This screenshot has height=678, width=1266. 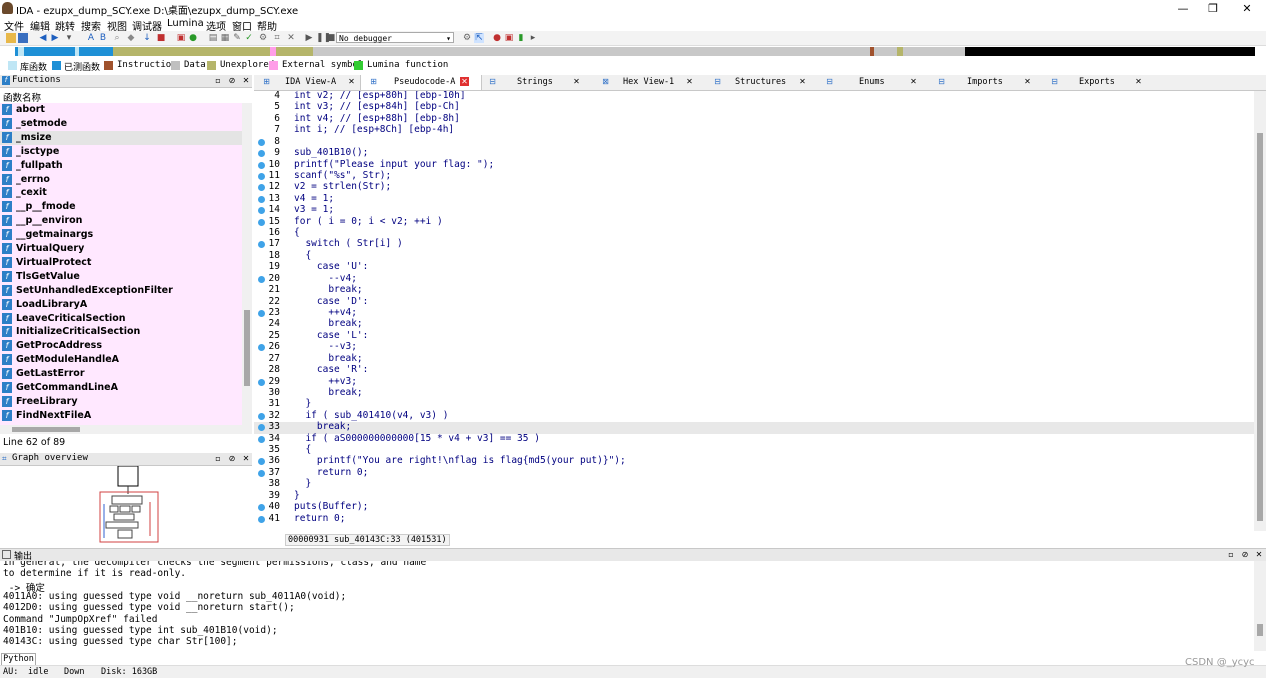 I want to click on function-row: f __p__environ, so click(x=121, y=221).